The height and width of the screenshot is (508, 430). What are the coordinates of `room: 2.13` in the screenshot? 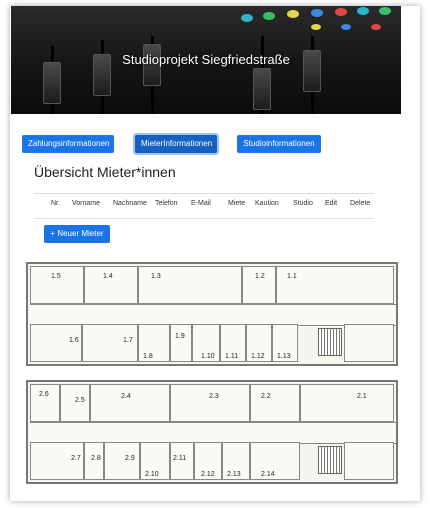 It's located at (236, 461).